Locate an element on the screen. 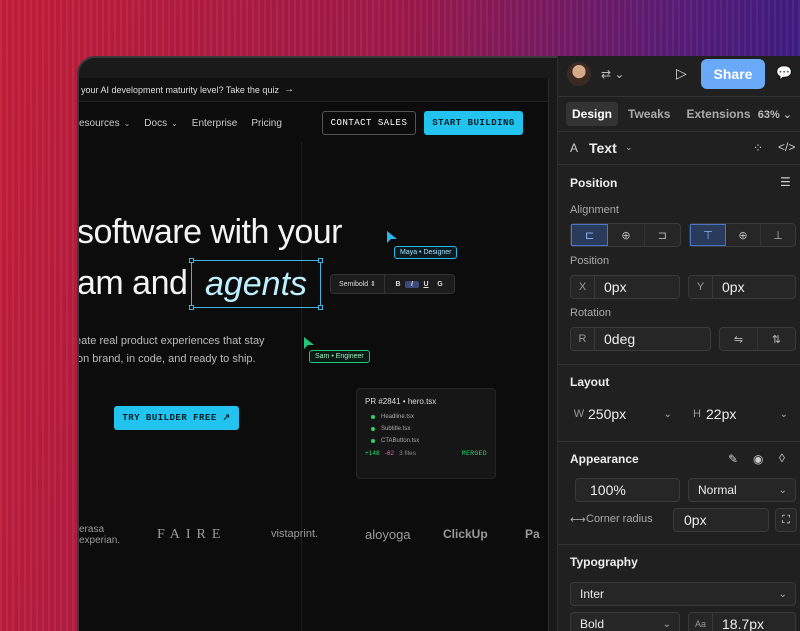 The image size is (800, 631). text-type-icon: A is located at coordinates (574, 148).